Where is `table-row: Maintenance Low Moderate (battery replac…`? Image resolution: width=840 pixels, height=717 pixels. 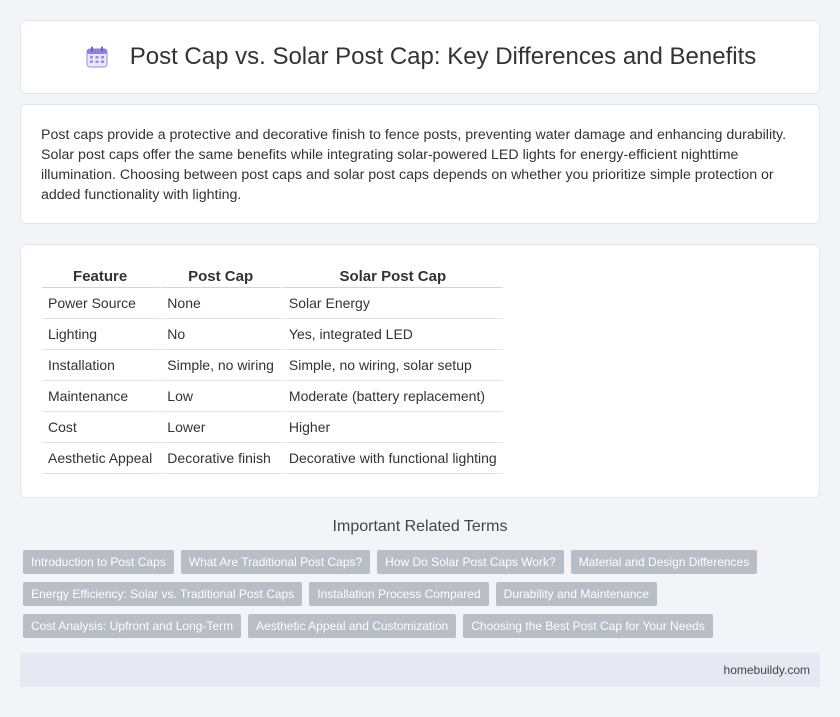 table-row: Maintenance Low Moderate (battery replac… is located at coordinates (272, 396).